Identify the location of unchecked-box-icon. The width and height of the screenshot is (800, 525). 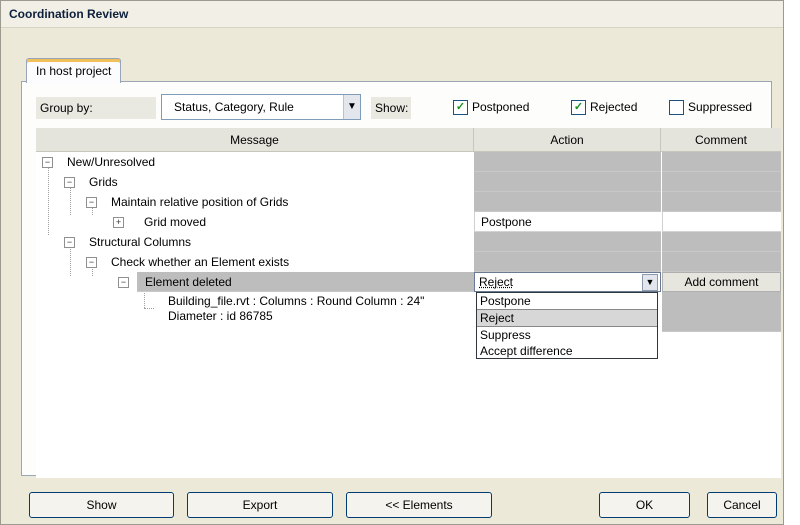
(676, 107).